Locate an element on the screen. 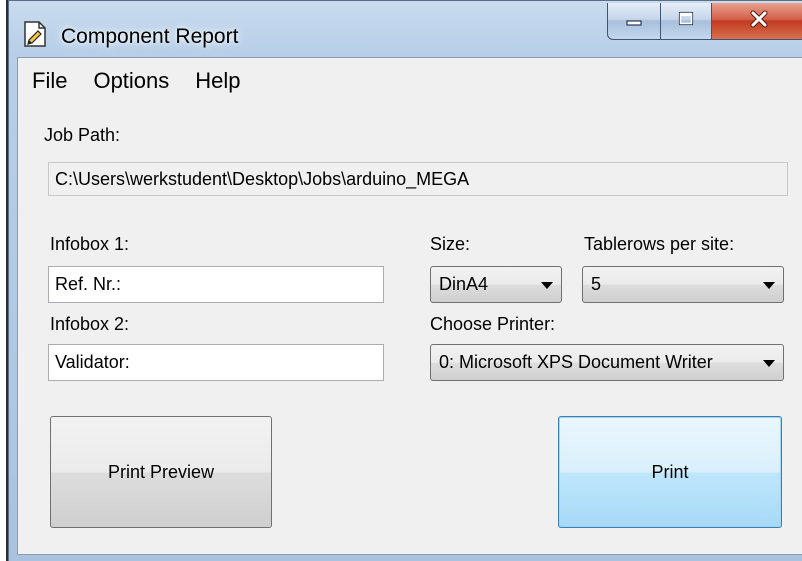  menu-options: Options is located at coordinates (136, 83).